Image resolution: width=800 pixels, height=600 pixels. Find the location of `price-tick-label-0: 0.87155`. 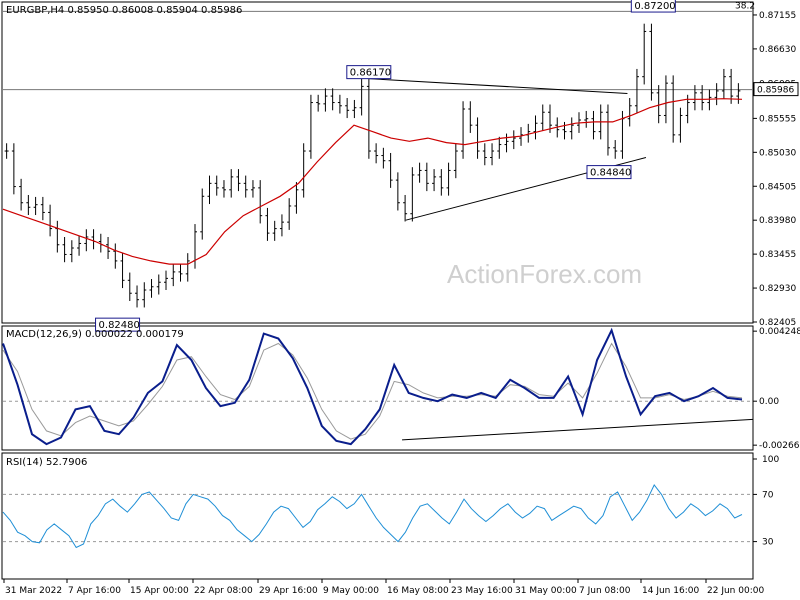

price-tick-label-0: 0.87155 is located at coordinates (777, 16).